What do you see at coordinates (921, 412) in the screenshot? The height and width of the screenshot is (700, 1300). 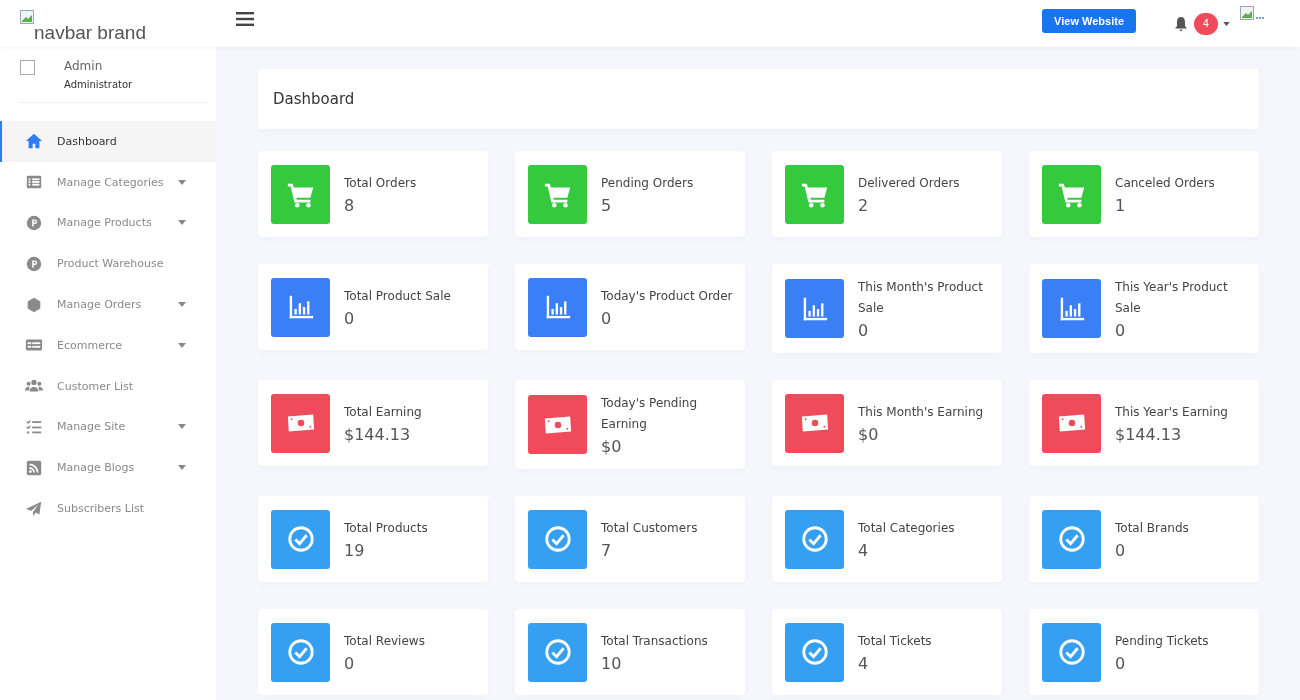 I see `stat-label: This Month's Earning` at bounding box center [921, 412].